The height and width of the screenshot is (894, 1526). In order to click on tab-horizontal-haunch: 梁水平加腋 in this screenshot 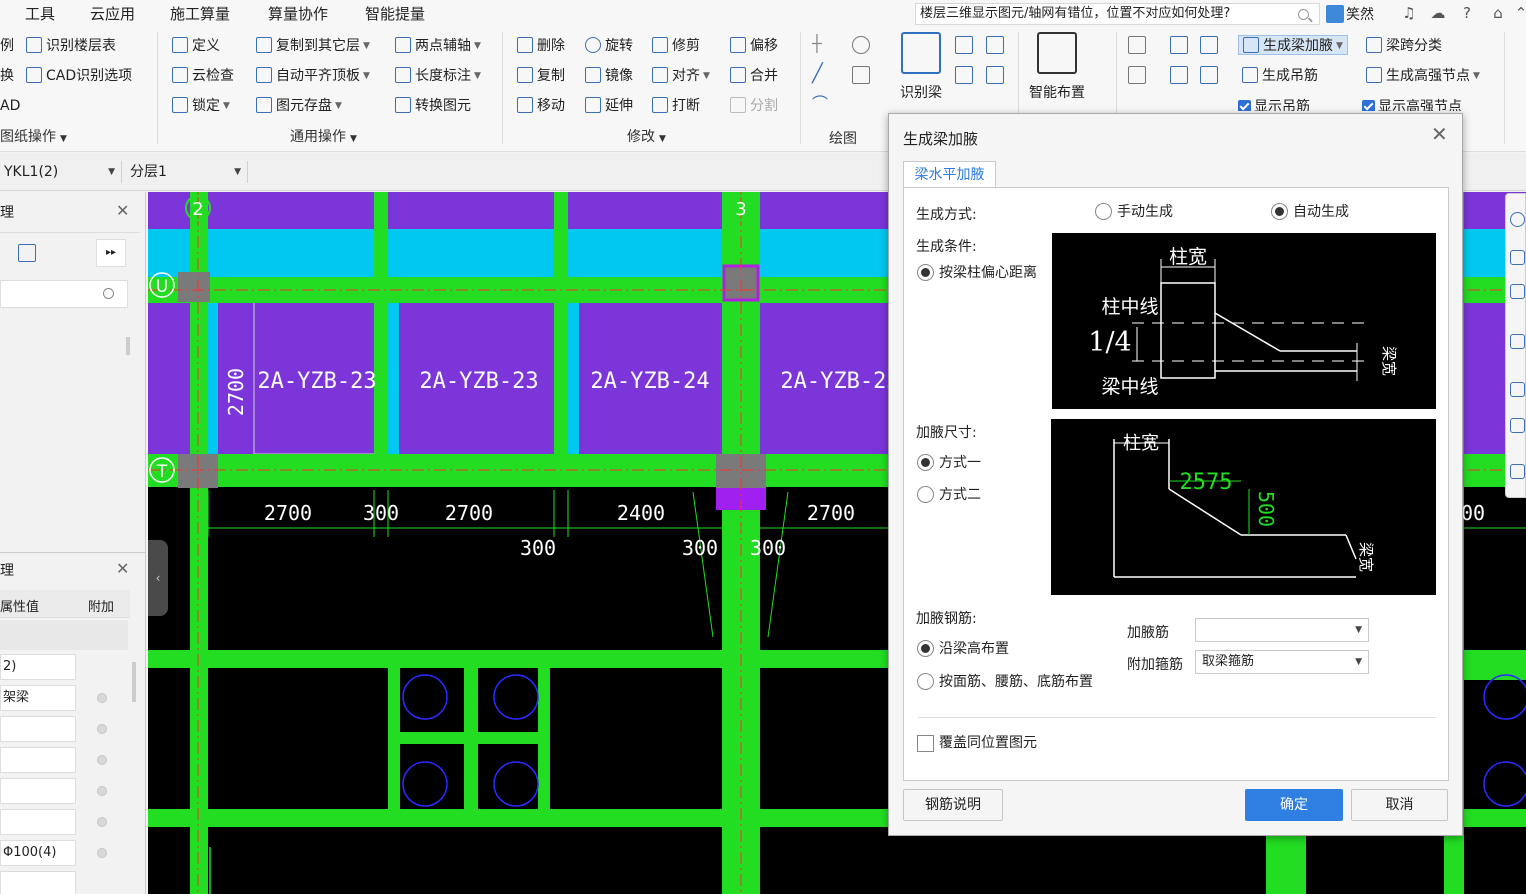, I will do `click(949, 174)`.